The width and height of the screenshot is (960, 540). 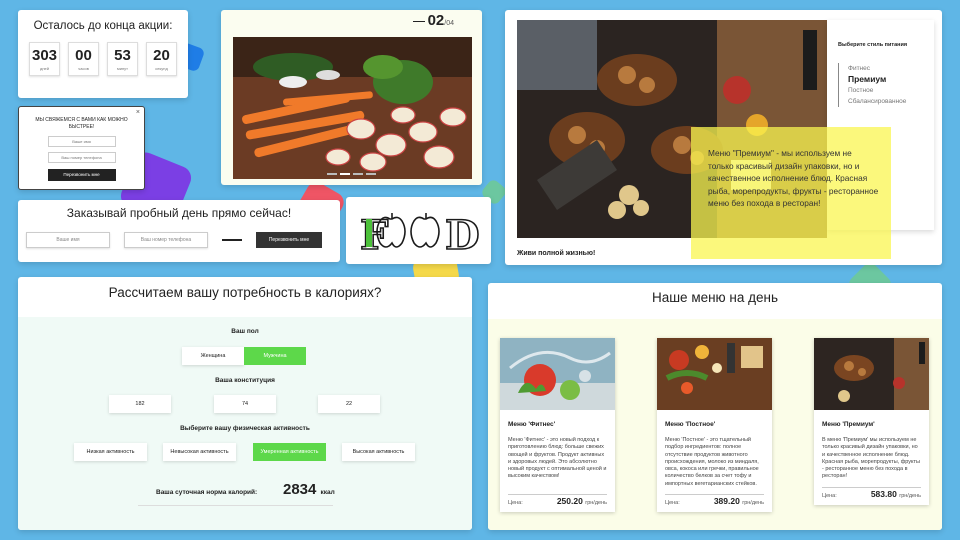 What do you see at coordinates (462, 235) in the screenshot?
I see `svg-text: D` at bounding box center [462, 235].